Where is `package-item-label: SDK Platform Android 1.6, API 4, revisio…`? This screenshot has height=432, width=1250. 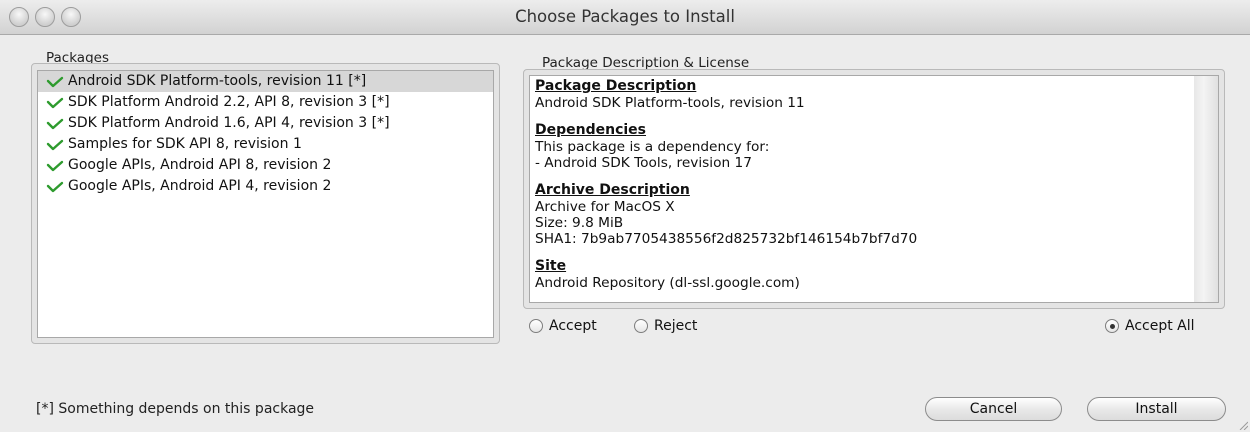
package-item-label: SDK Platform Android 1.6, API 4, revisio… is located at coordinates (229, 123).